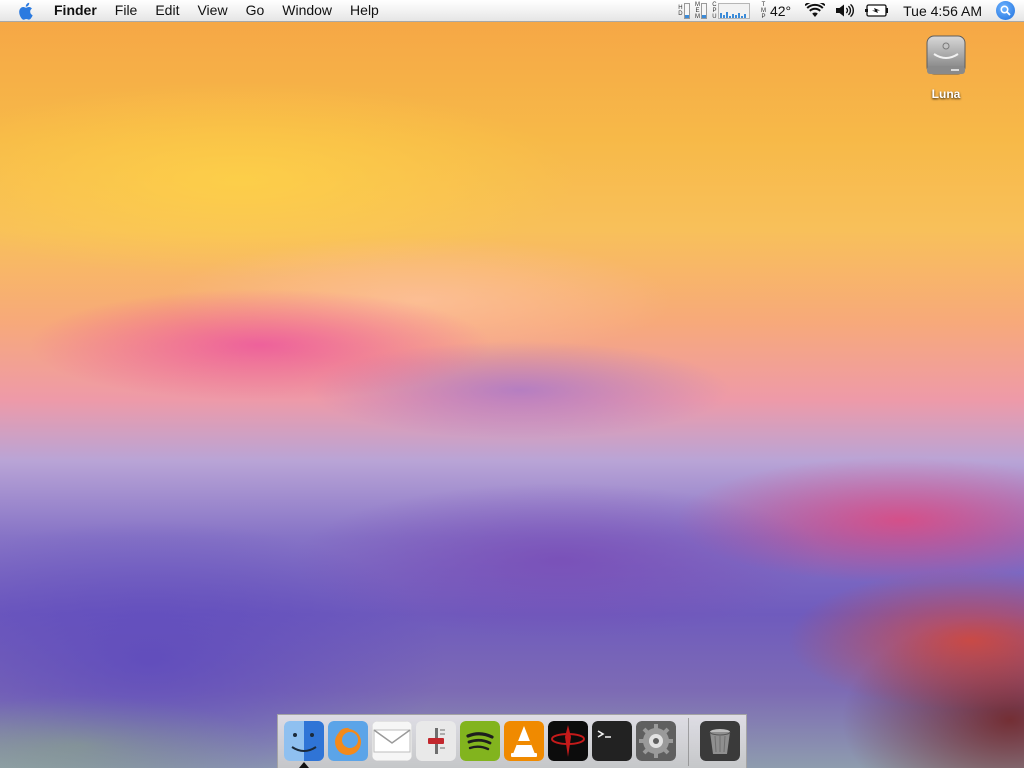 This screenshot has width=1024, height=768. Describe the element at coordinates (255, 10) in the screenshot. I see `menu-go: Go` at that location.